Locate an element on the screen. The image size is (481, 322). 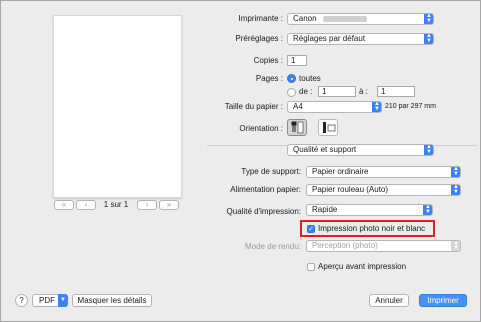
pdf-label: PDF is located at coordinates (47, 300).